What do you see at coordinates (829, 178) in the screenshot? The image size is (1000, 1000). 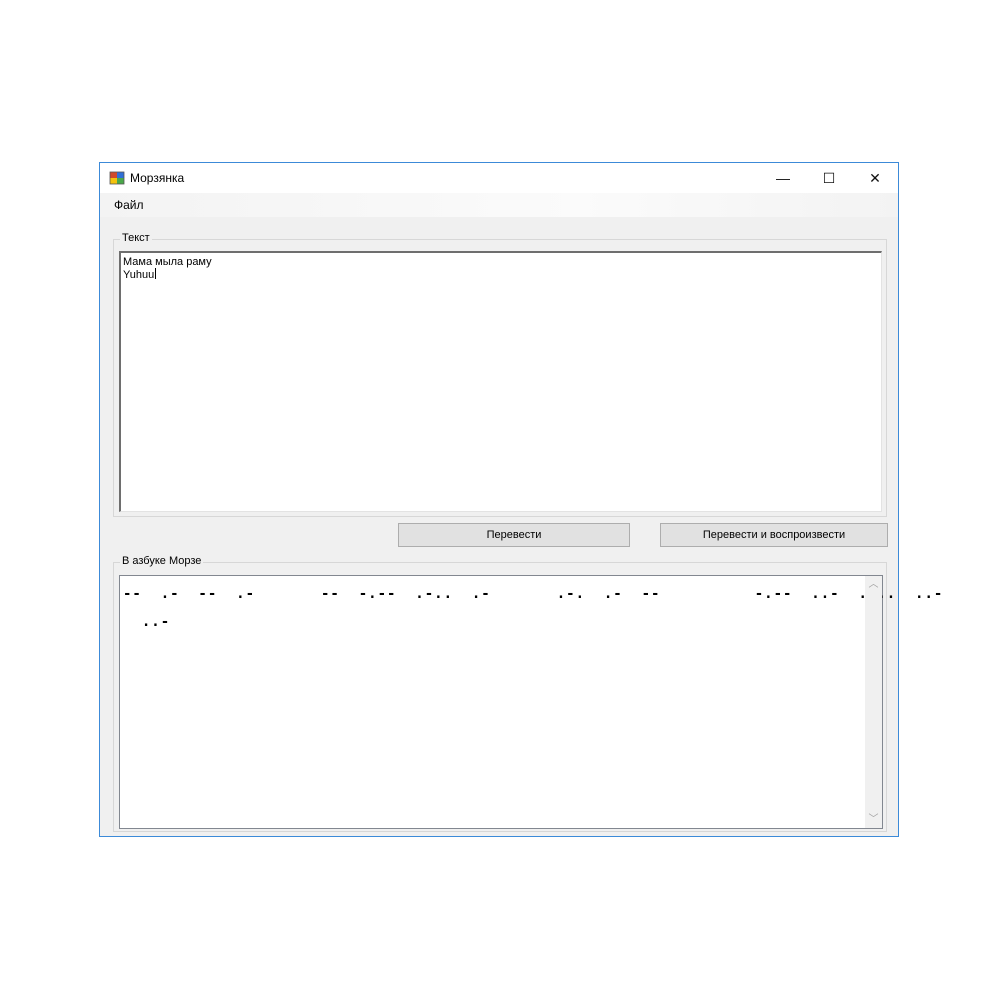 I see `maximize-button: ☐` at bounding box center [829, 178].